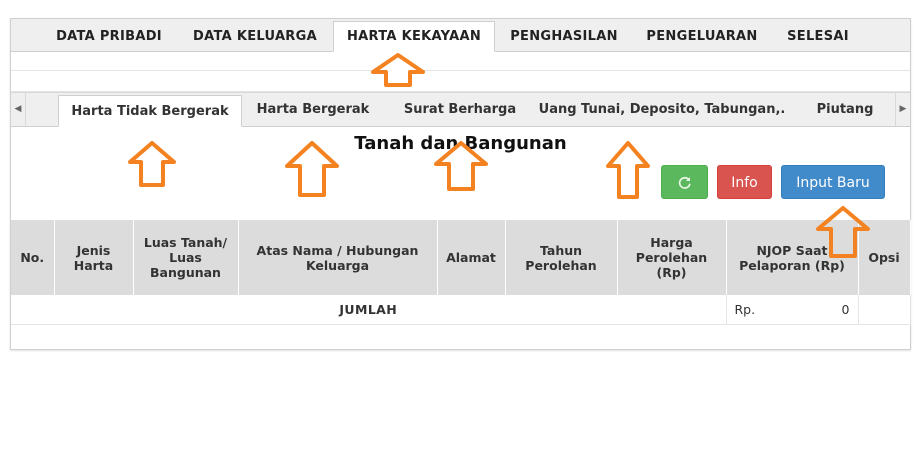  I want to click on opsi-empty-cell, so click(884, 310).